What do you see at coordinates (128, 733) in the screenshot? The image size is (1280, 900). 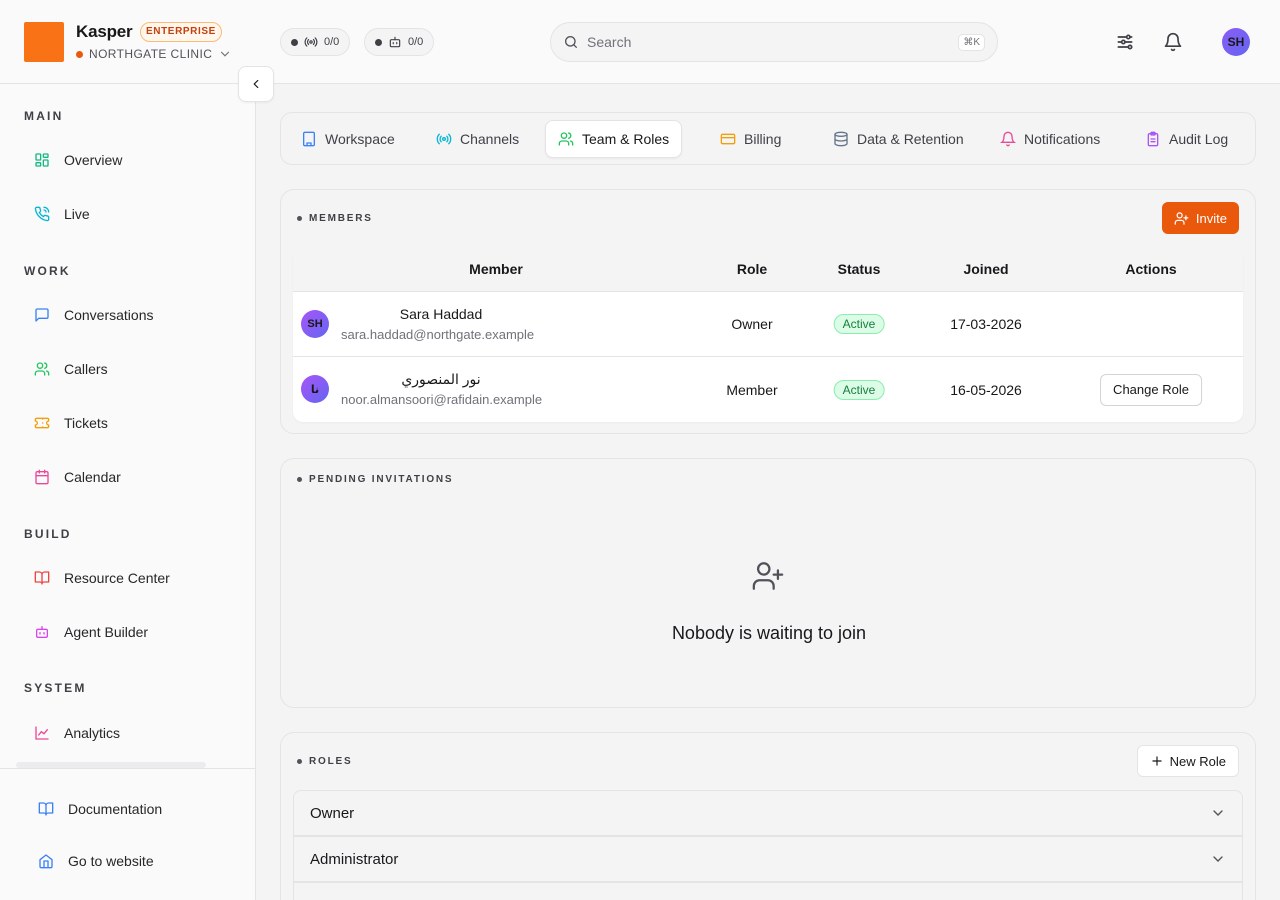 I see `sidebar-item-analytics: Analytics` at bounding box center [128, 733].